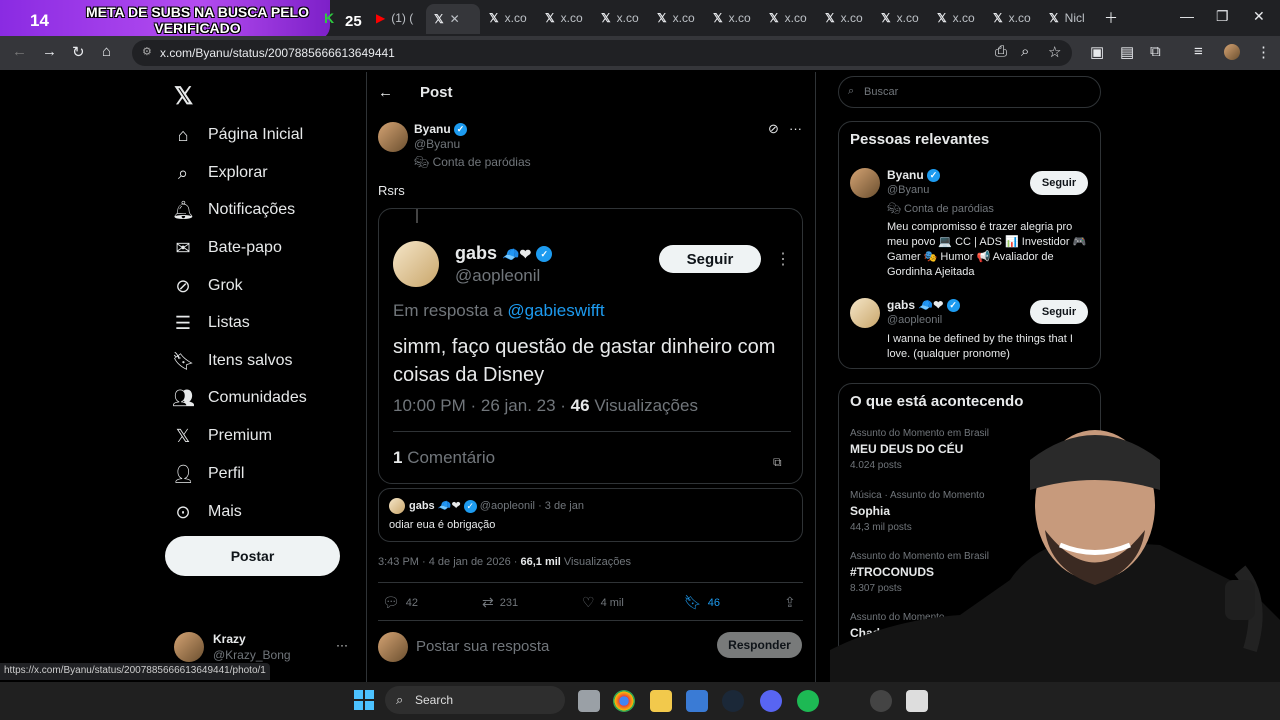 The image size is (1280, 720). I want to click on tab-close-icon: ✕, so click(455, 19).